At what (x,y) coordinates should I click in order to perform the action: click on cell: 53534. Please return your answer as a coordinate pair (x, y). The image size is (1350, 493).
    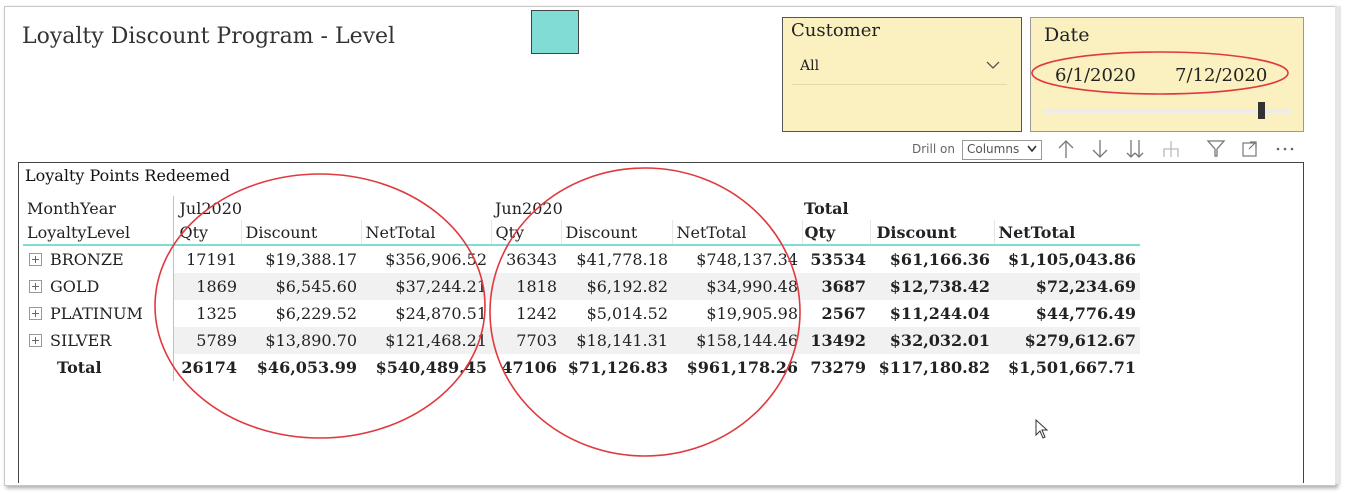
    Looking at the image, I should click on (838, 259).